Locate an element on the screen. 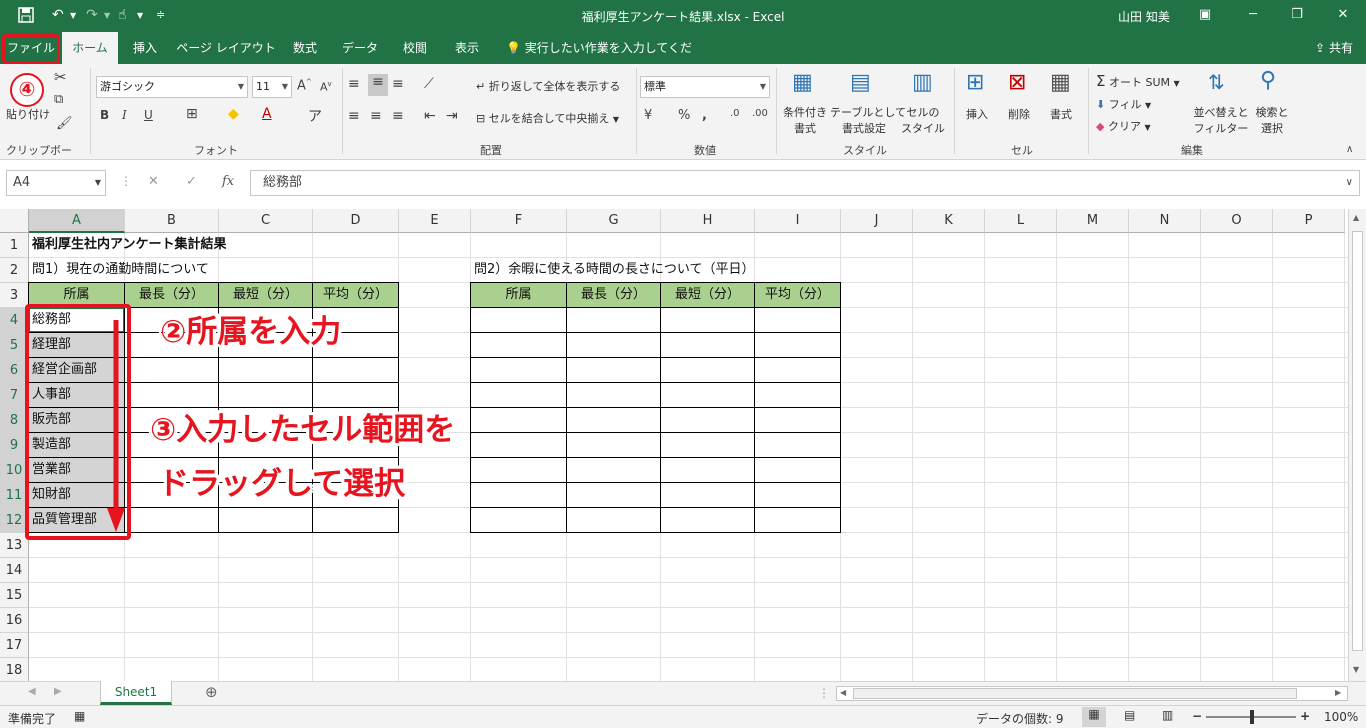 The width and height of the screenshot is (1366, 728). align-bottom-icon: ≡ is located at coordinates (398, 84).